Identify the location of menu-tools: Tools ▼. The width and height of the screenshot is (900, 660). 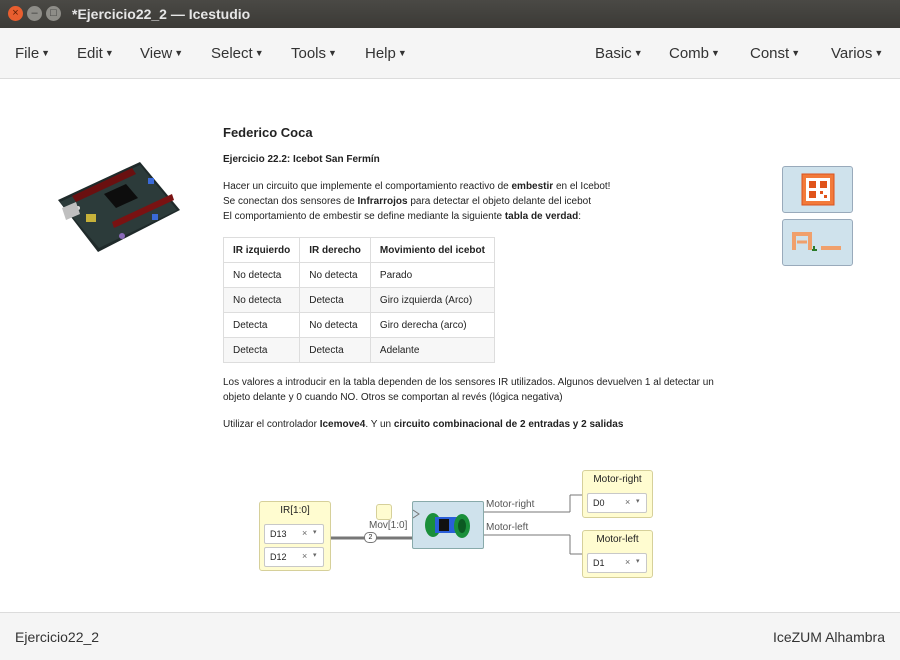
(314, 53).